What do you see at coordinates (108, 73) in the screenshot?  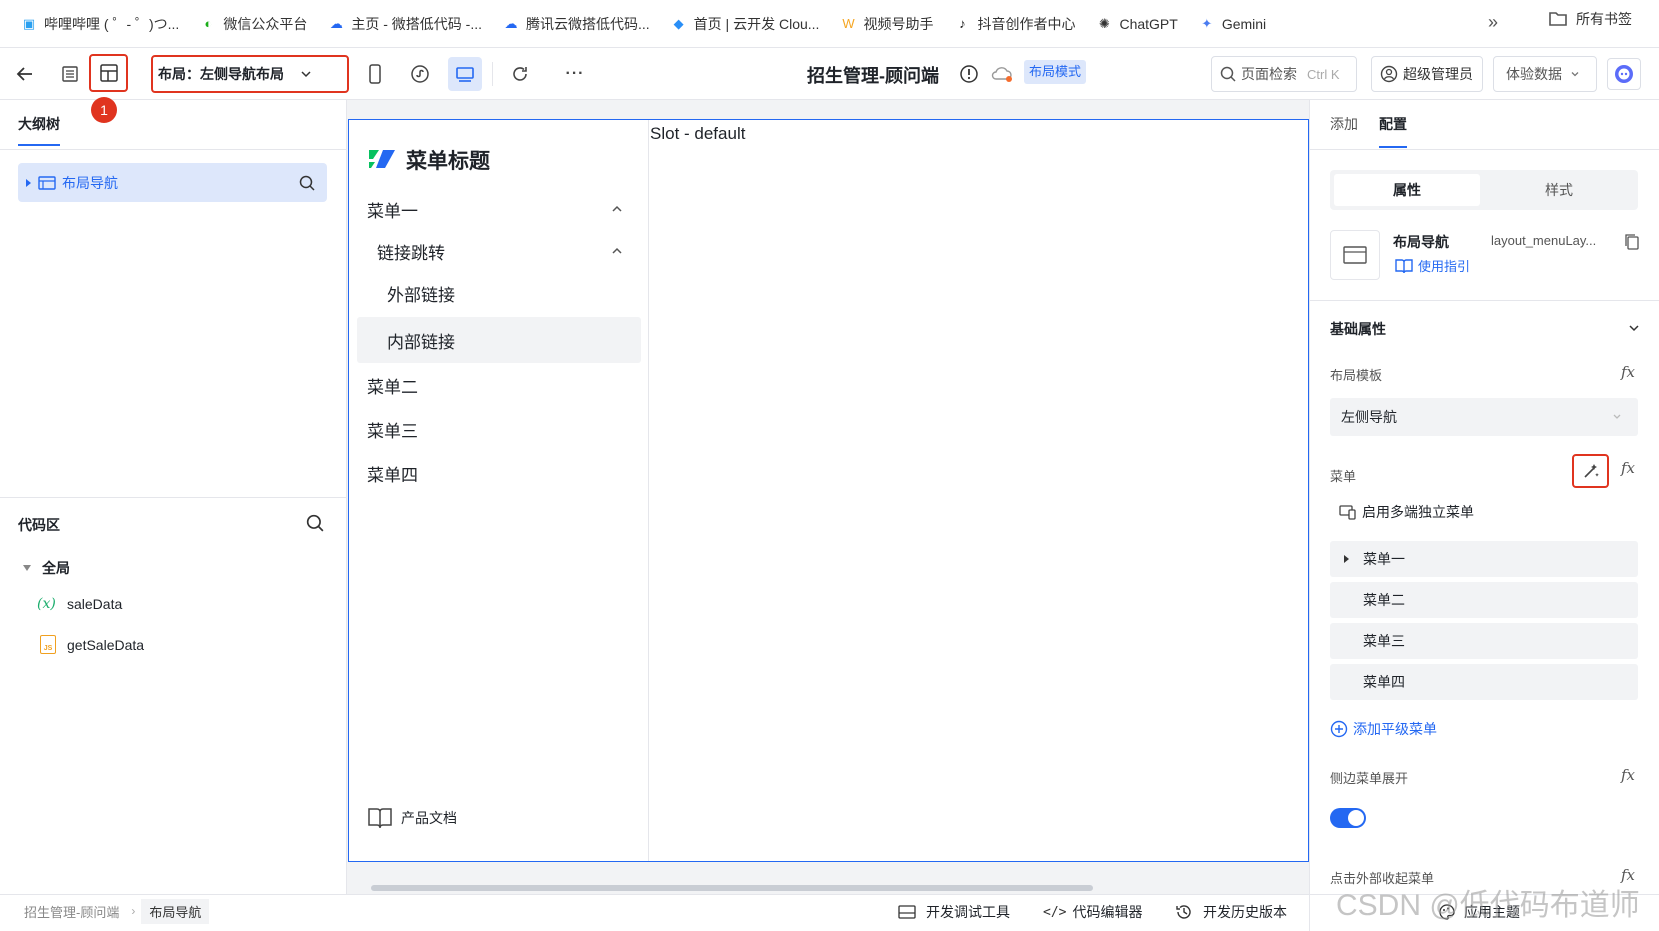 I see `layout-view-button` at bounding box center [108, 73].